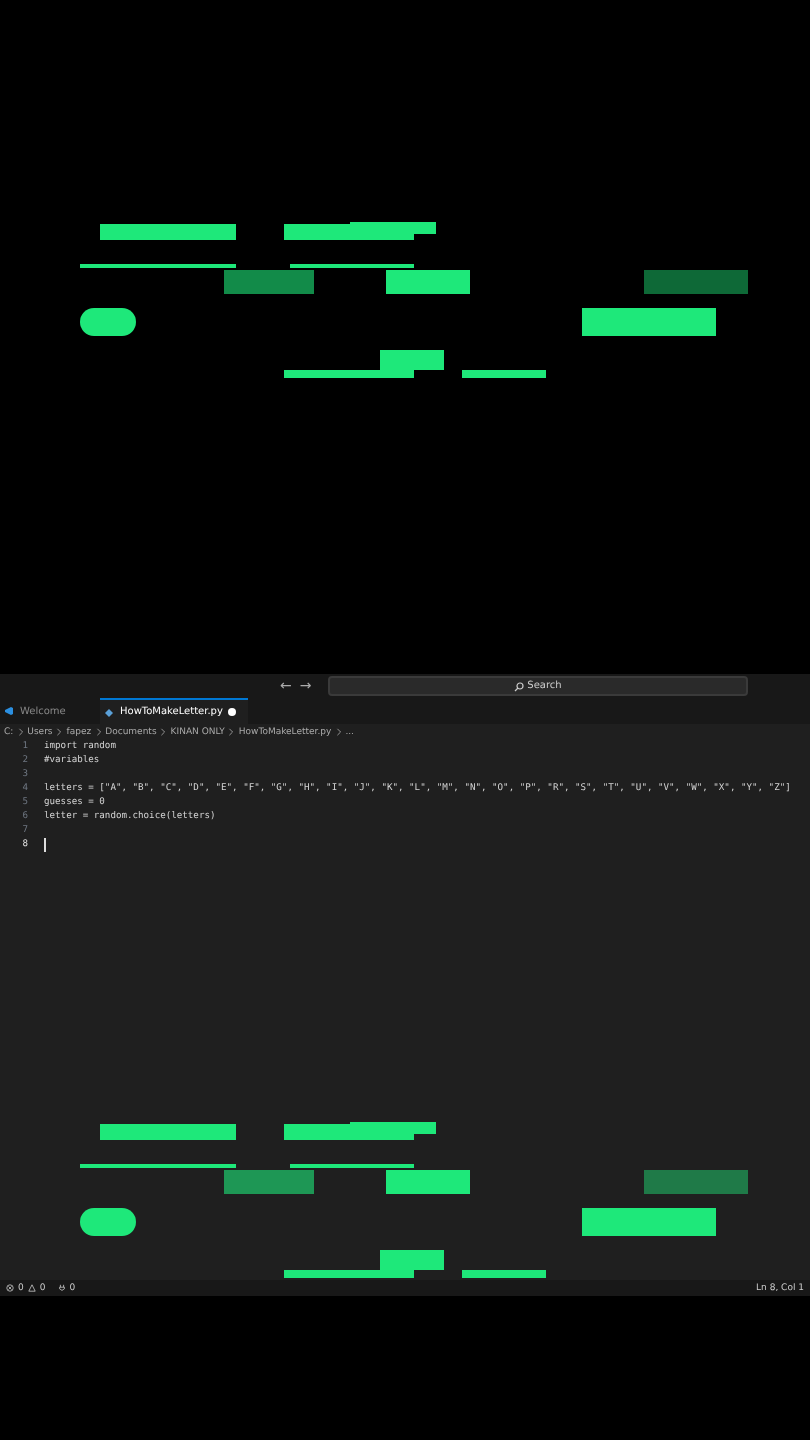 This screenshot has width=810, height=1440. What do you see at coordinates (61, 1288) in the screenshot?
I see `plug-icon` at bounding box center [61, 1288].